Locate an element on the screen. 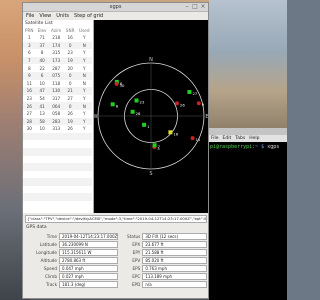 Image resolution: width=320 pixels, height=300 pixels. table-cell: 8 is located at coordinates (42, 53).